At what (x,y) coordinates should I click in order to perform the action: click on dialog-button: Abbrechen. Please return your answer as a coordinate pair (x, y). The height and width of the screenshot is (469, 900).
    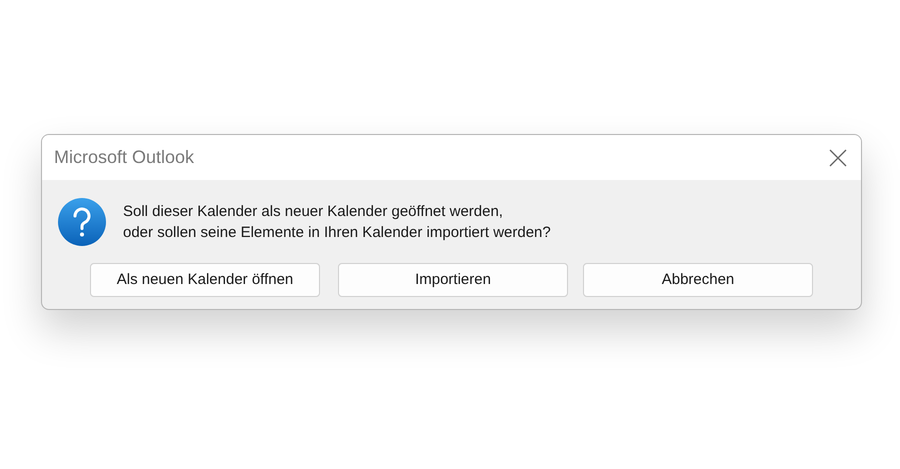
    Looking at the image, I should click on (698, 280).